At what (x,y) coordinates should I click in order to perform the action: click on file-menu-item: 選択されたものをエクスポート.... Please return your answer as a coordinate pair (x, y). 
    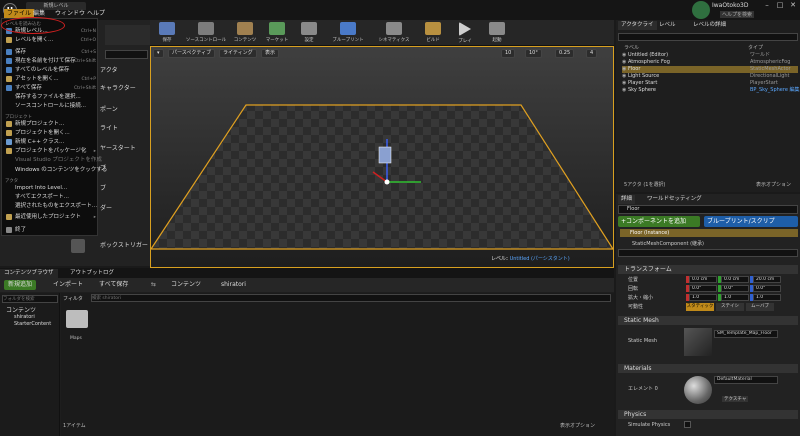
    Looking at the image, I should click on (52, 206).